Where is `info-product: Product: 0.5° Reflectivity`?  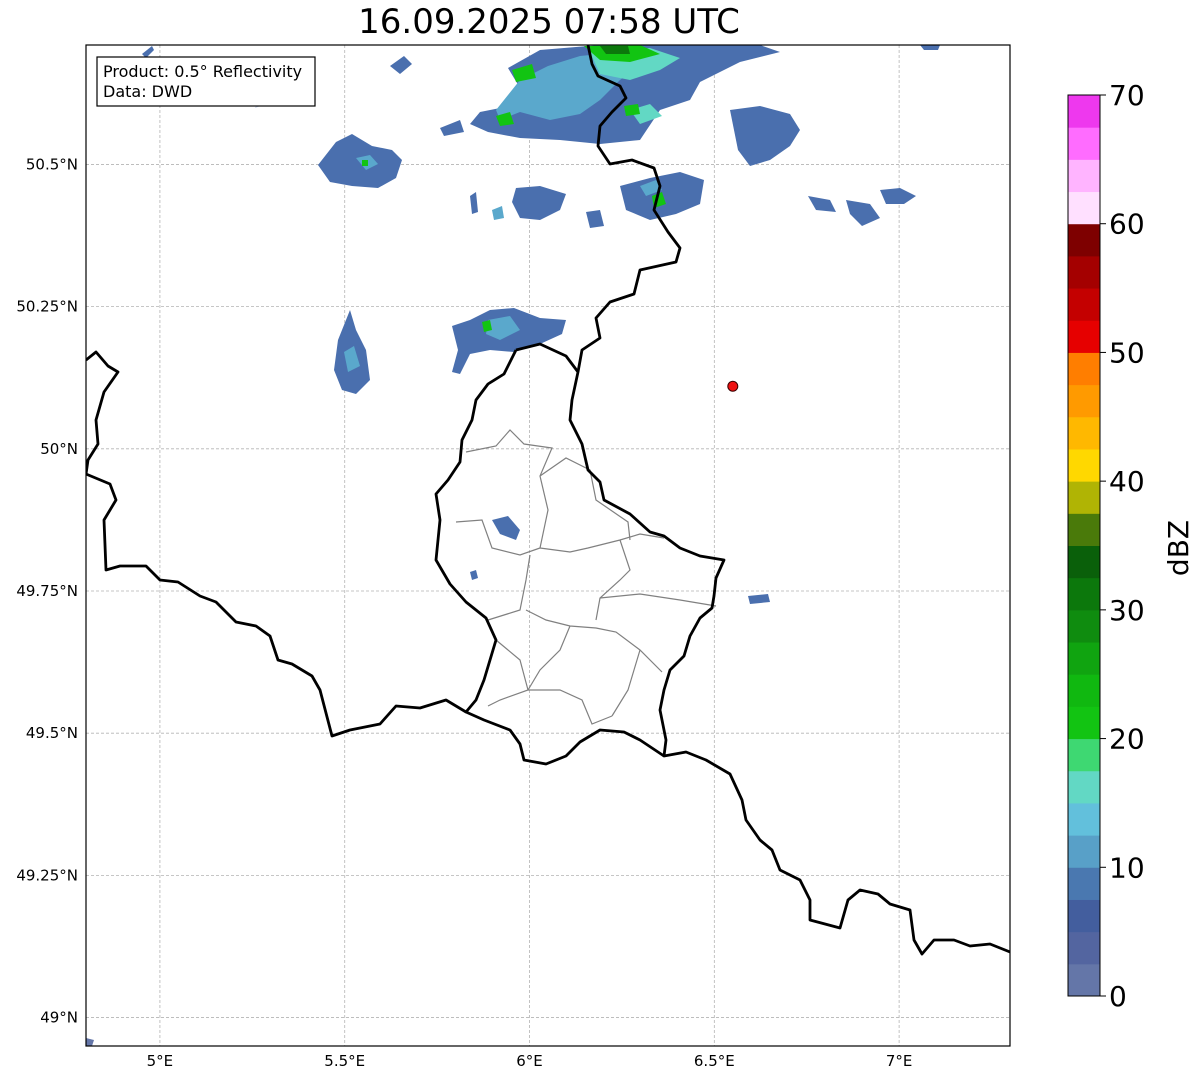 info-product: Product: 0.5° Reflectivity is located at coordinates (202, 71).